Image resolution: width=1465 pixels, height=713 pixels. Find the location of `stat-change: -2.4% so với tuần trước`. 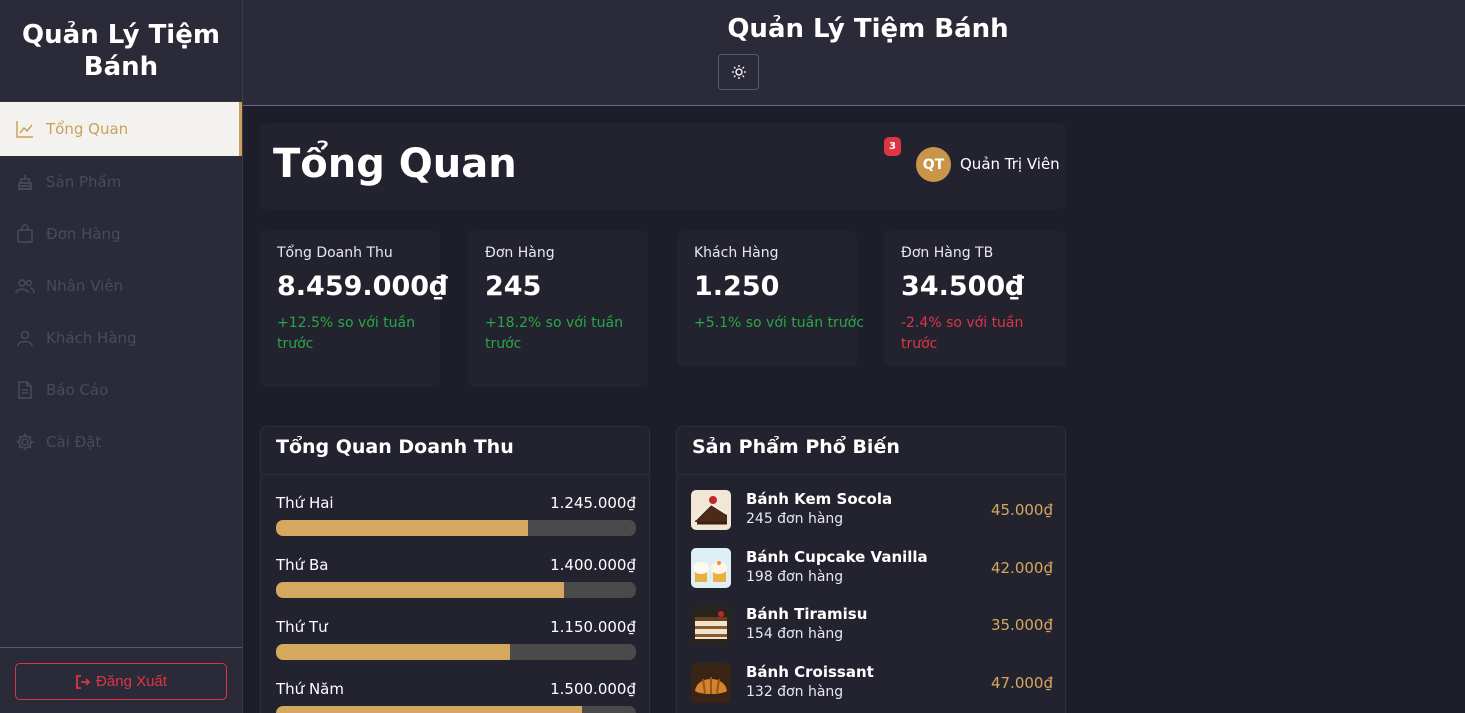

stat-change: -2.4% so với tuần trước is located at coordinates (962, 333).